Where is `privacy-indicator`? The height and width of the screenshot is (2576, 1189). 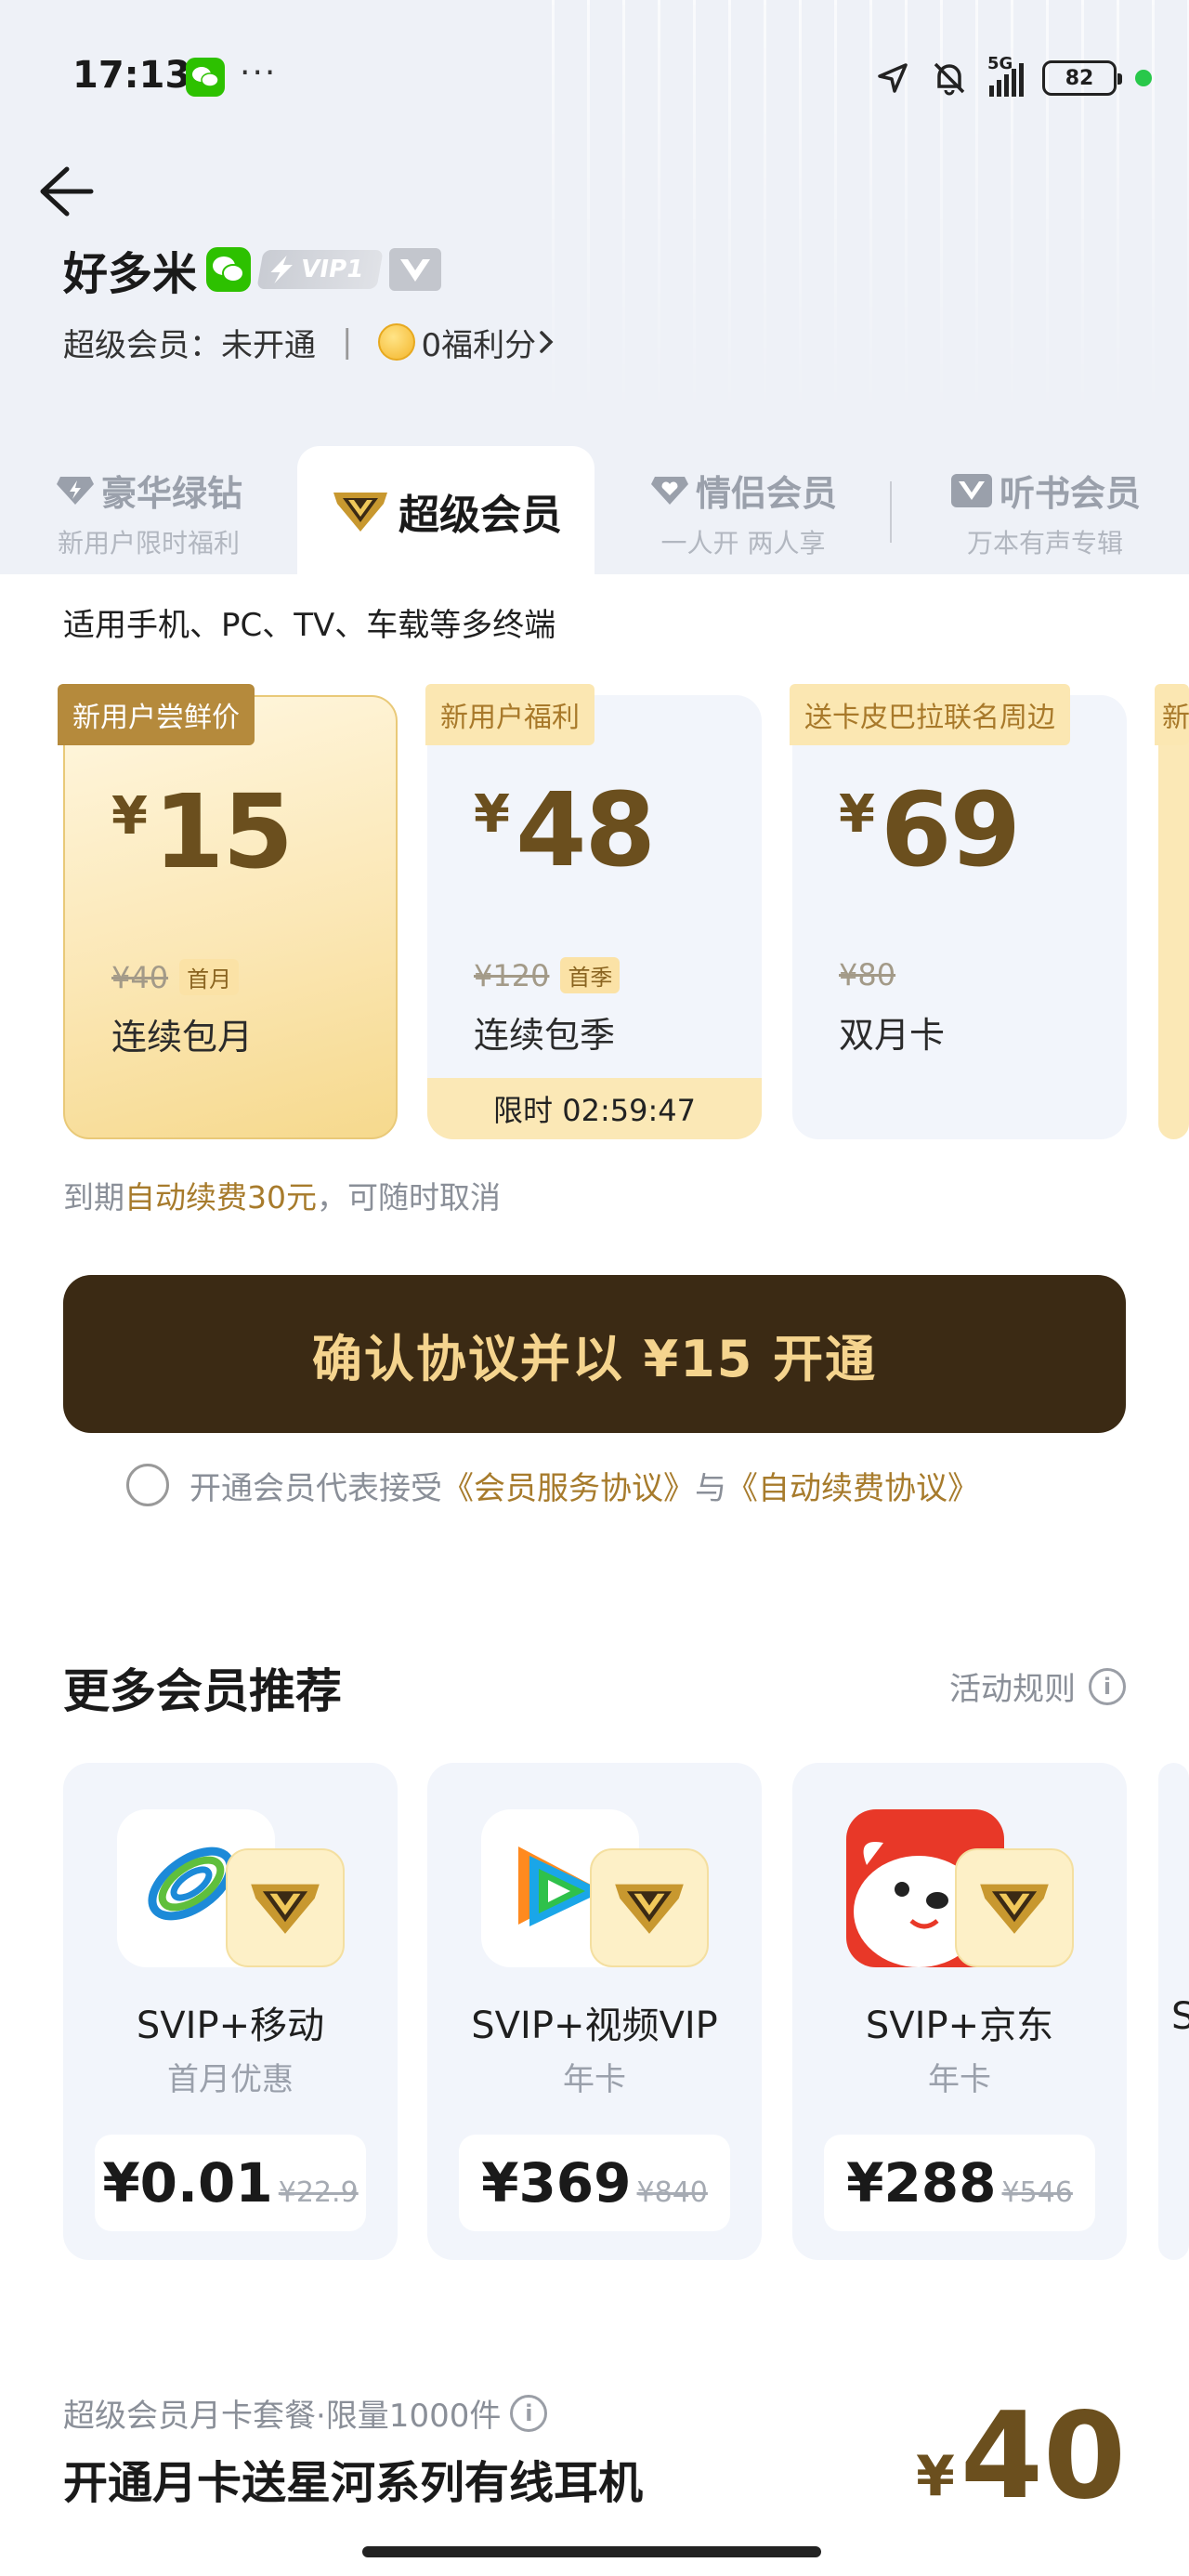
privacy-indicator is located at coordinates (1144, 78).